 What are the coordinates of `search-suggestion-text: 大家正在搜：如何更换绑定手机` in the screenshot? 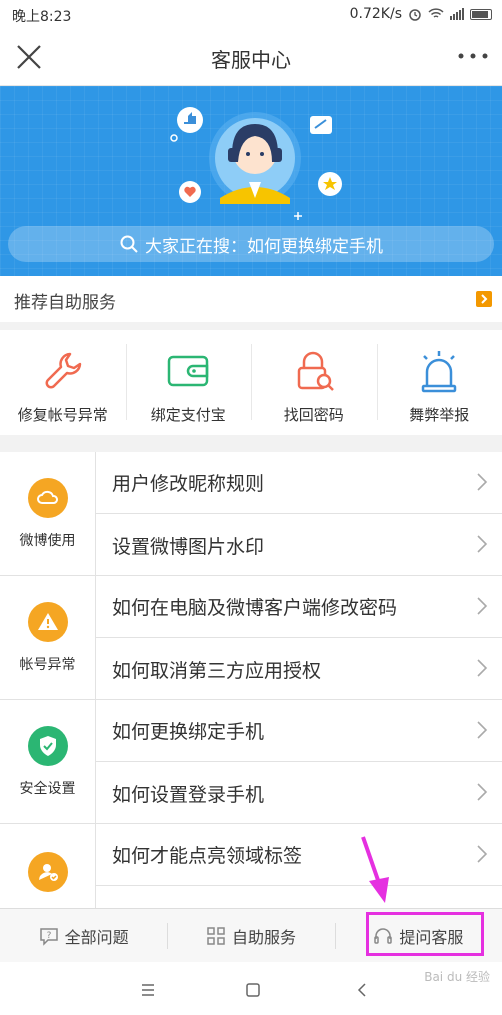 It's located at (264, 246).